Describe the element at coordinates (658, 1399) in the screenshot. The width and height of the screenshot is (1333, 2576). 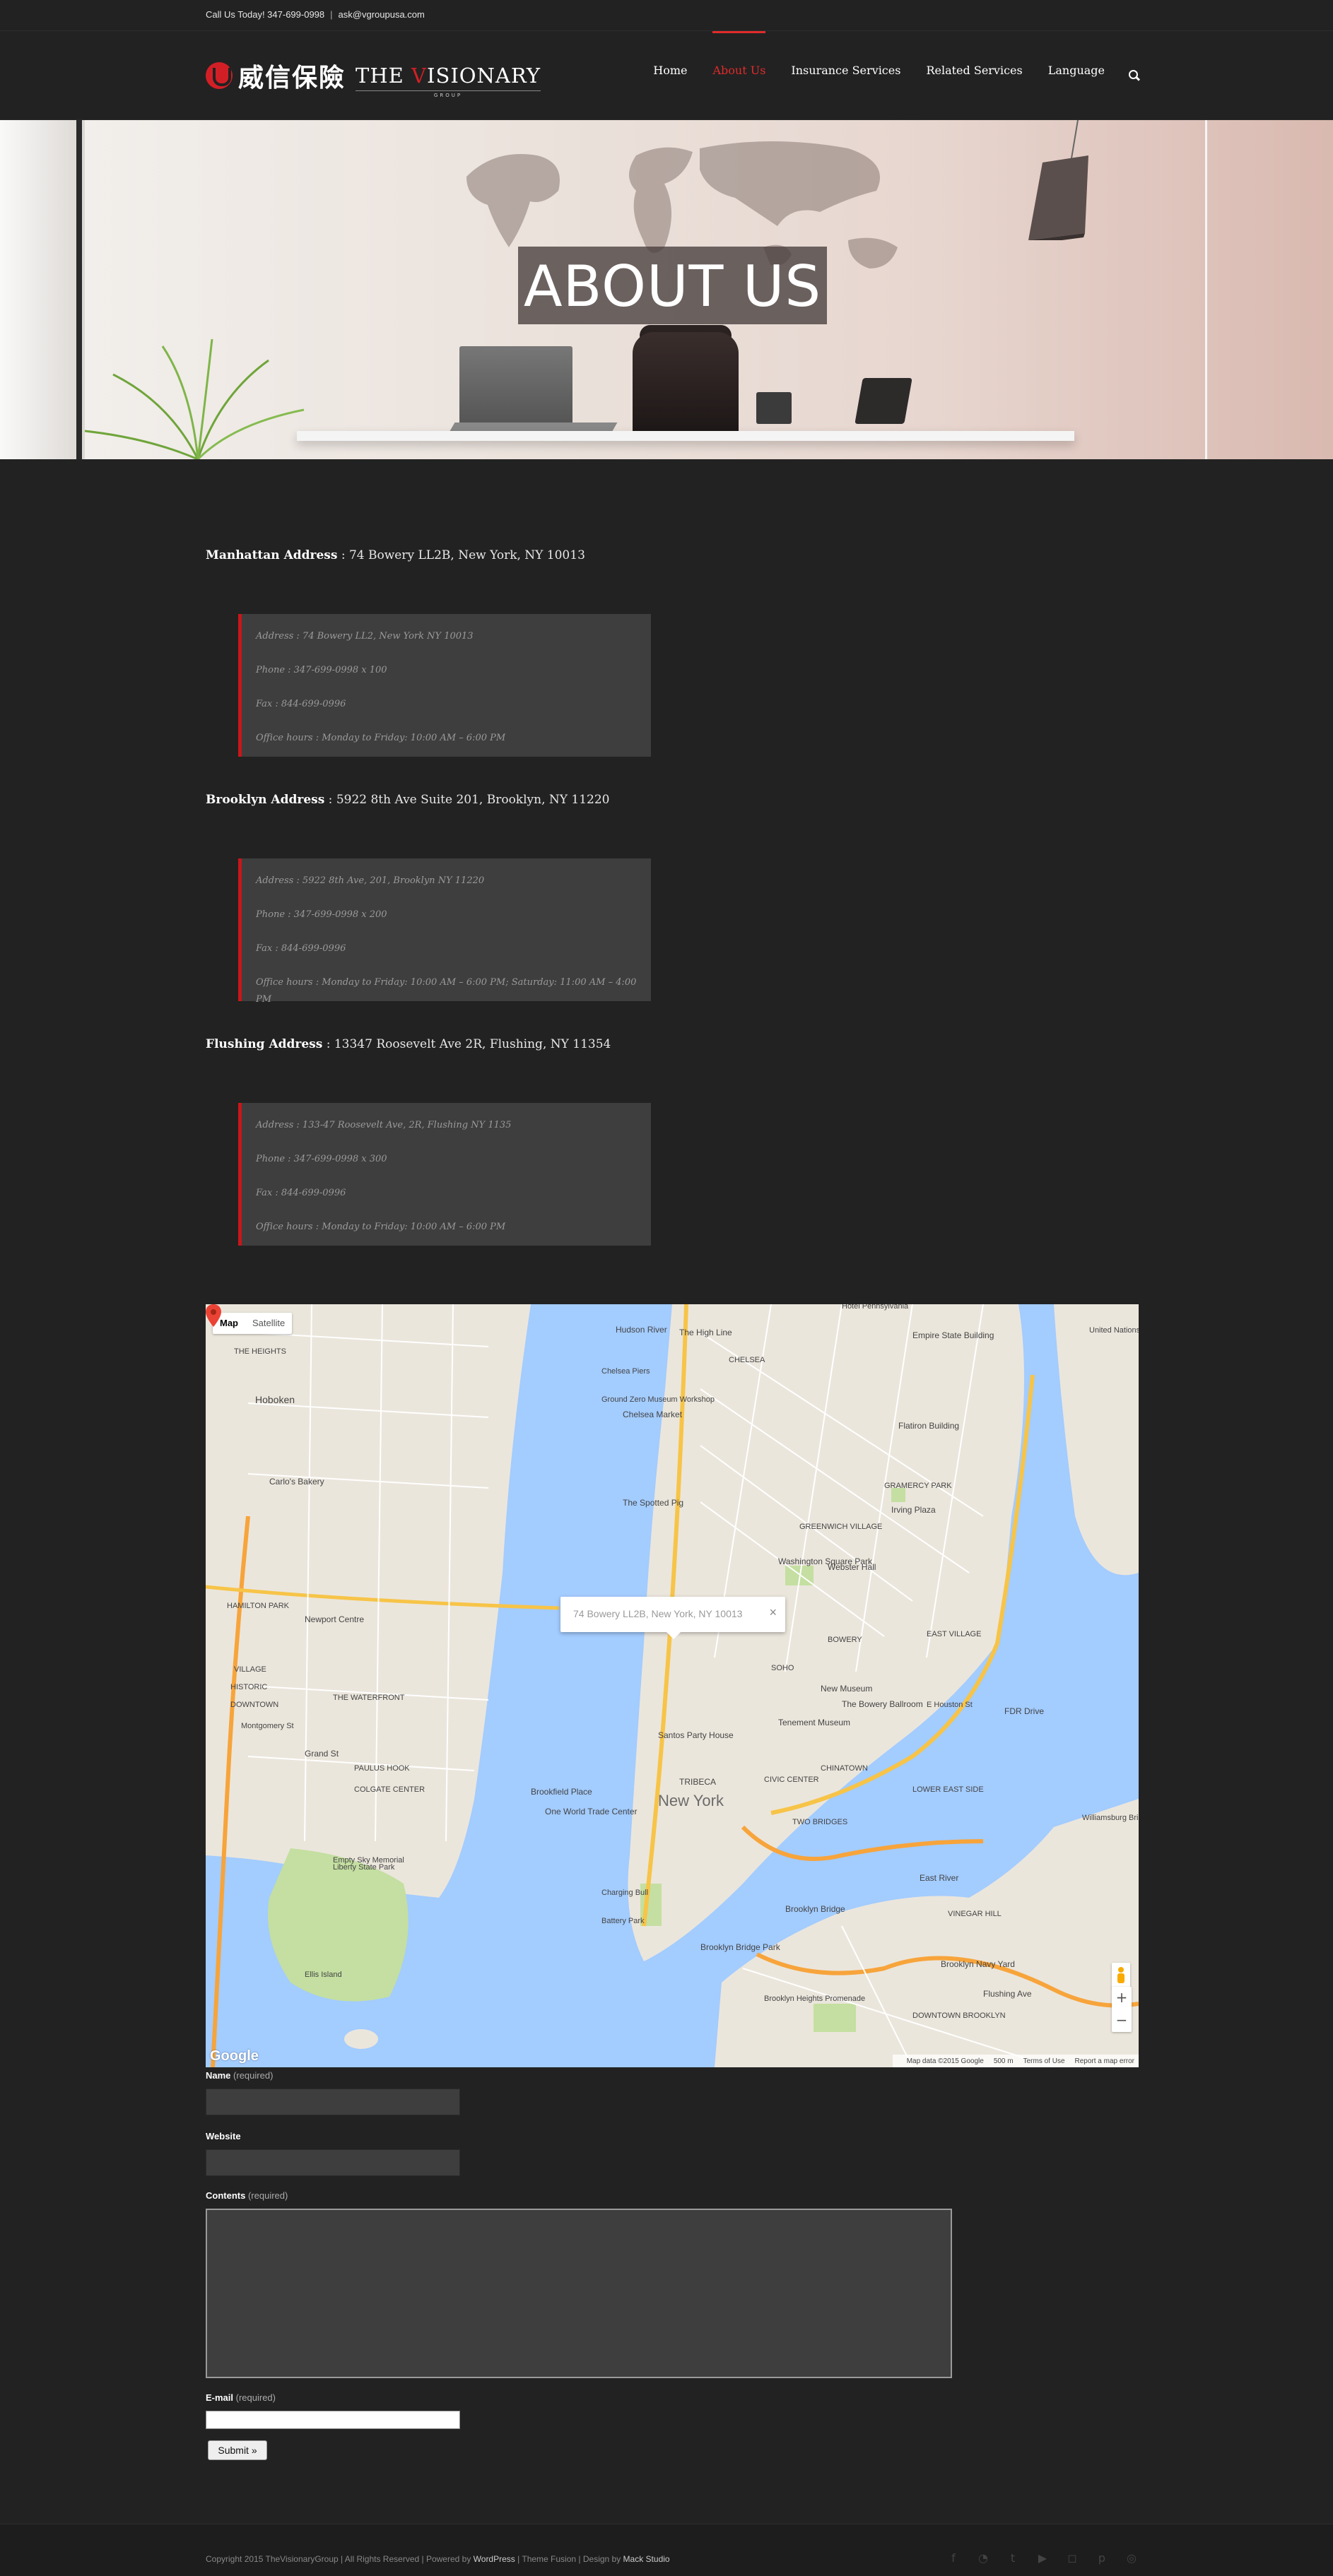
I see `map-label: Ground Zero Museum Workshop` at that location.